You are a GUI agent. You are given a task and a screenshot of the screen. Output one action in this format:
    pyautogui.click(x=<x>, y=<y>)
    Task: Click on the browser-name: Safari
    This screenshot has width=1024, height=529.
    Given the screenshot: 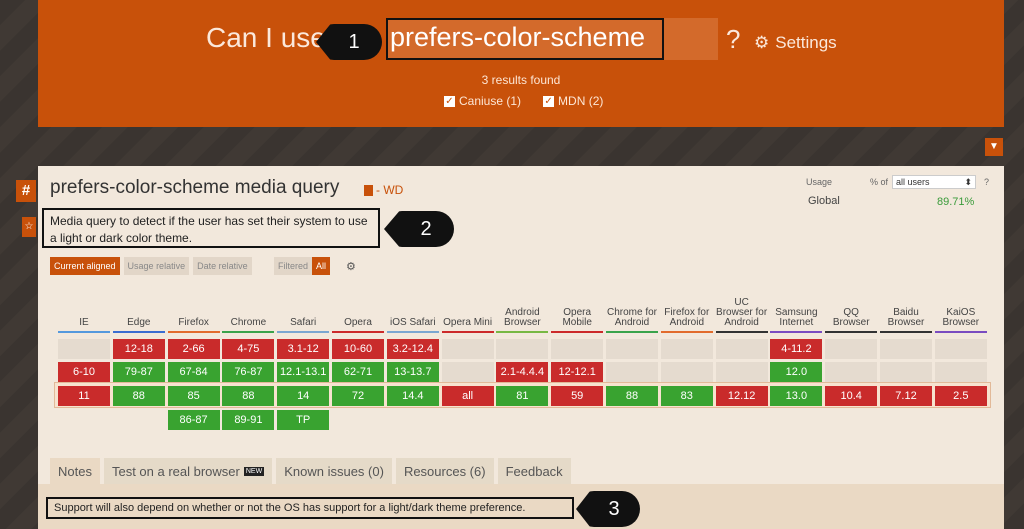 What is the action you would take?
    pyautogui.click(x=303, y=322)
    